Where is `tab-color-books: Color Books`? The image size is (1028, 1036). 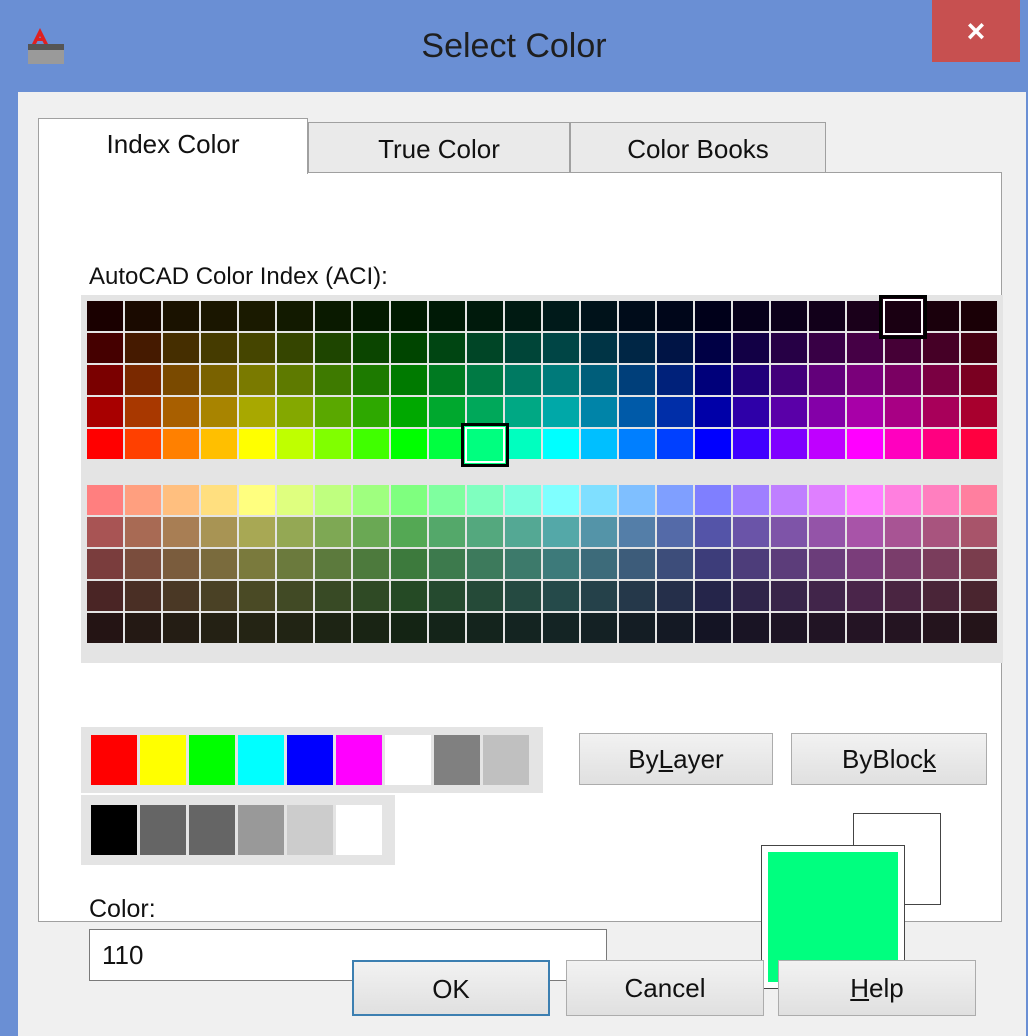 tab-color-books: Color Books is located at coordinates (698, 148).